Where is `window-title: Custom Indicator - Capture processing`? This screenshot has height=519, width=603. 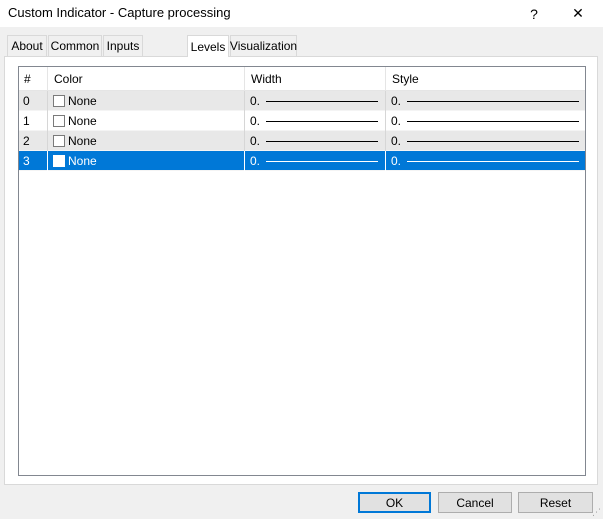
window-title: Custom Indicator - Capture processing is located at coordinates (119, 12).